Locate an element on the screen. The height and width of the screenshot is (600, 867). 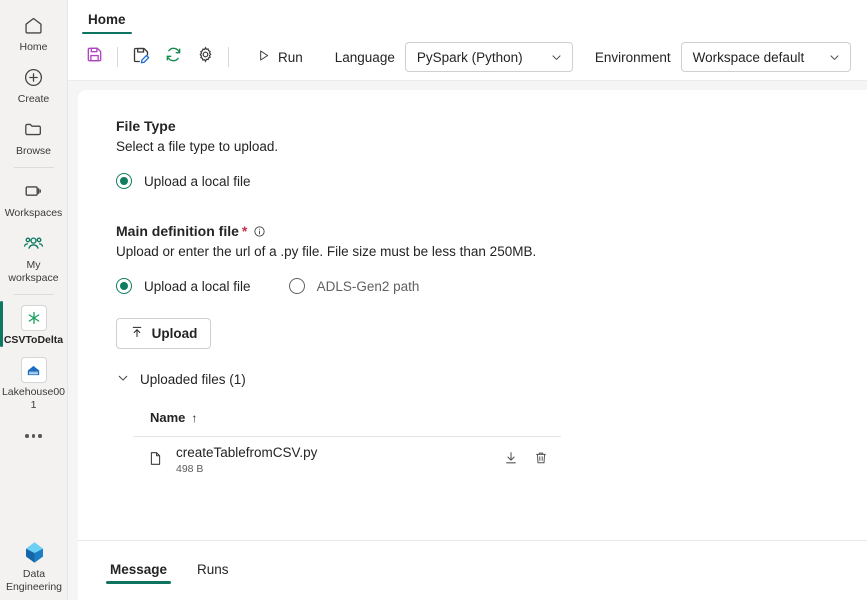
main-definition-title: Main definition file is located at coordinates (177, 231).